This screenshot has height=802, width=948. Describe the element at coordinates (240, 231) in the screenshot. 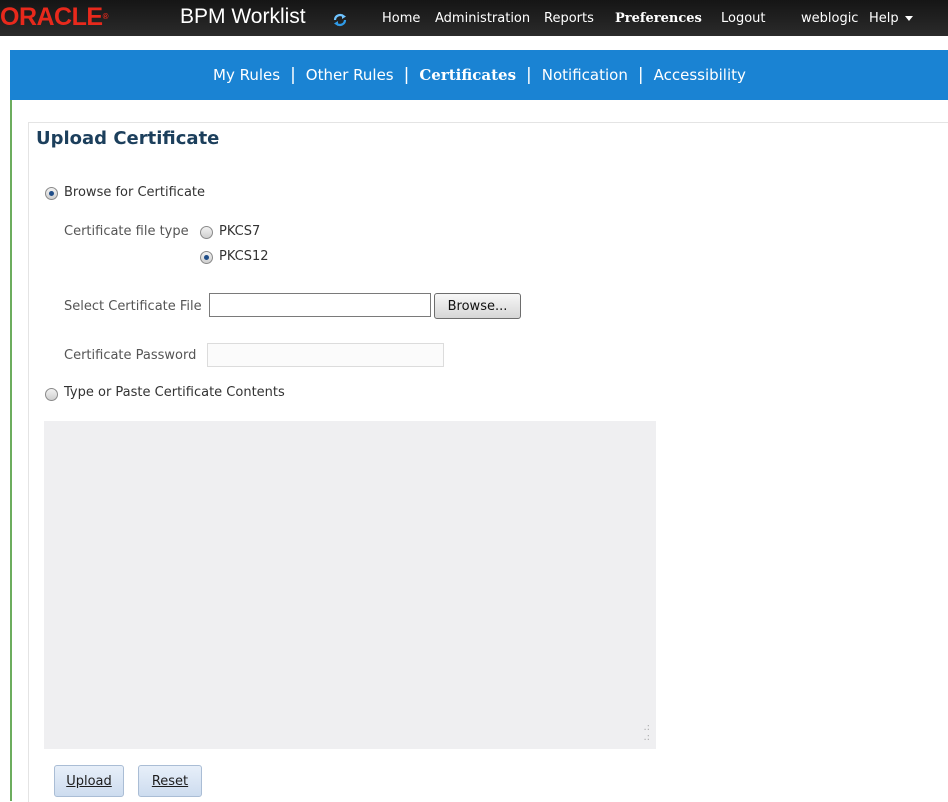

I see `pkcs7-label: PKCS7` at that location.